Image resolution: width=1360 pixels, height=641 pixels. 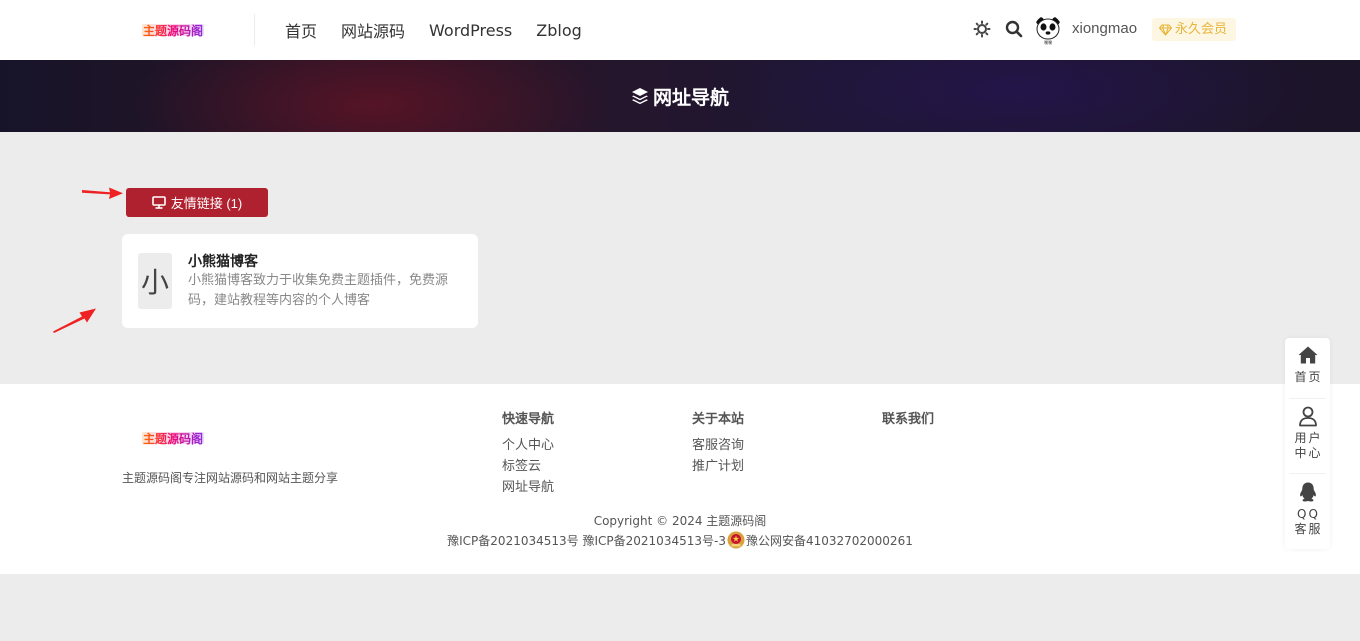 I want to click on nav-source-code: 网站源码, so click(x=373, y=30).